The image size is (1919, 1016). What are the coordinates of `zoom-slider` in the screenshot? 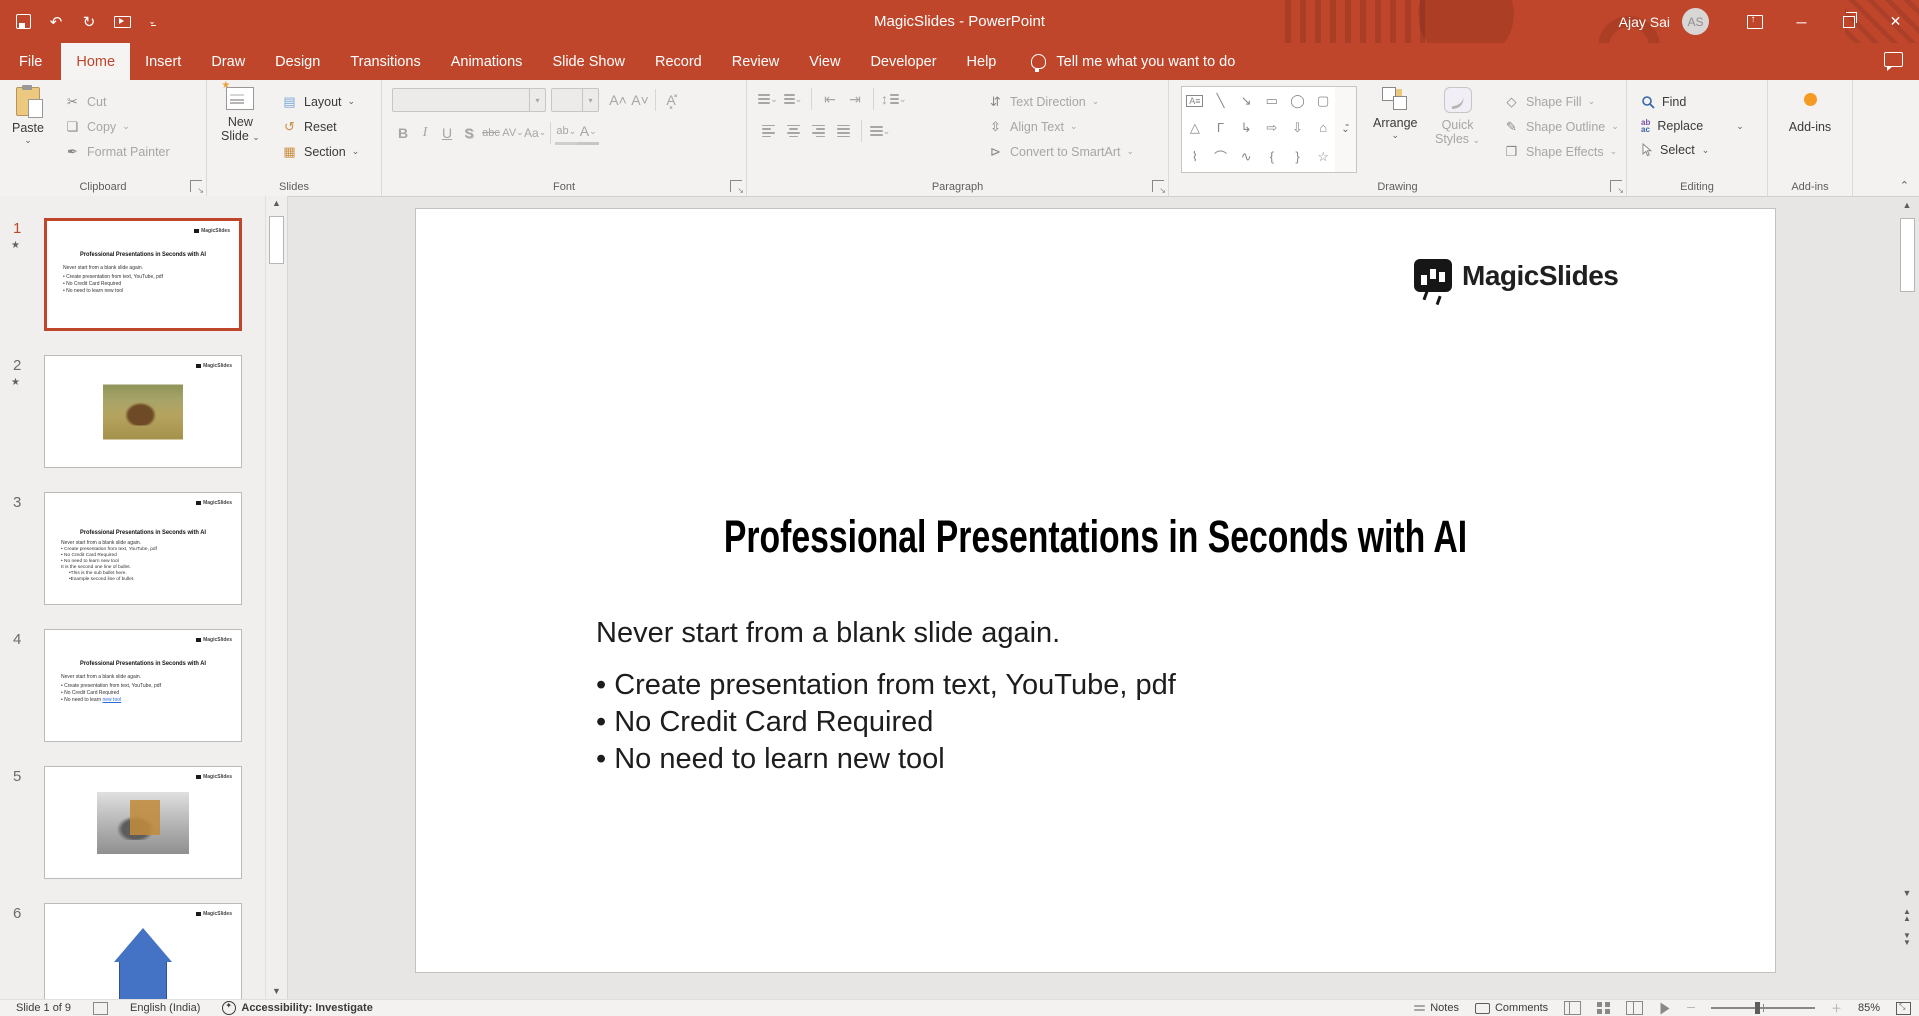 It's located at (1762, 1008).